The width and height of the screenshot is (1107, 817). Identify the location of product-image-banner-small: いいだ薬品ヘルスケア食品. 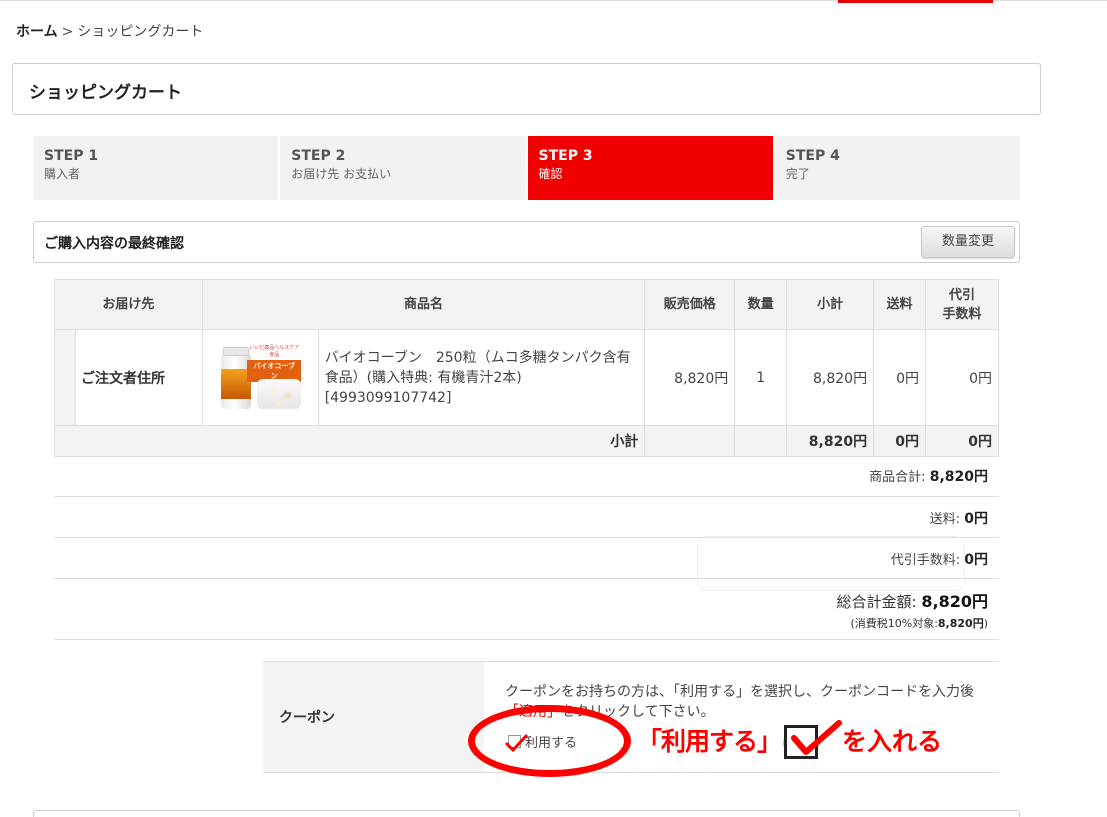
(274, 351).